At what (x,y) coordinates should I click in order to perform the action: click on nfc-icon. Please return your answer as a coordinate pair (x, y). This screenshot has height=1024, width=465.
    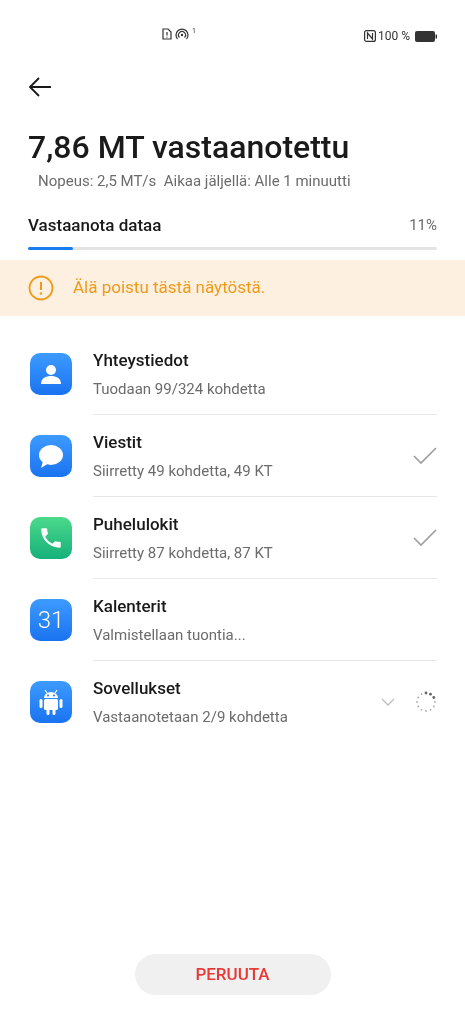
    Looking at the image, I should click on (370, 36).